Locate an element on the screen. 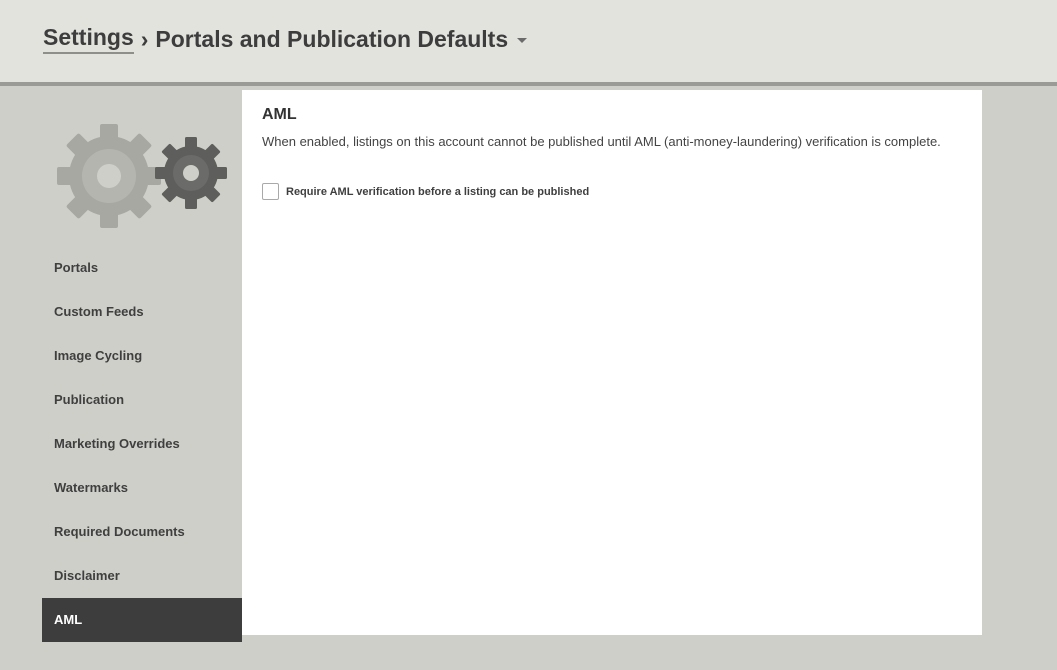 The height and width of the screenshot is (670, 1057). gears-icon is located at coordinates (142, 176).